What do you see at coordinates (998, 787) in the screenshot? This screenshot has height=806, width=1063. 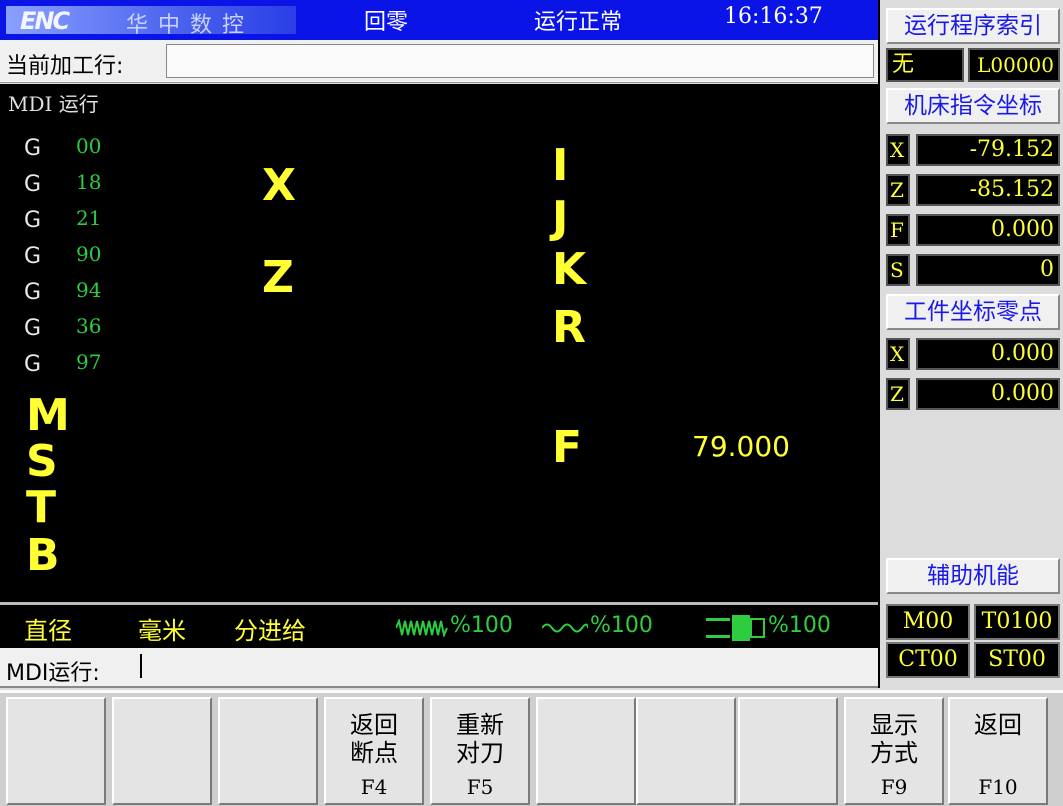 I see `fkey-code: F10` at bounding box center [998, 787].